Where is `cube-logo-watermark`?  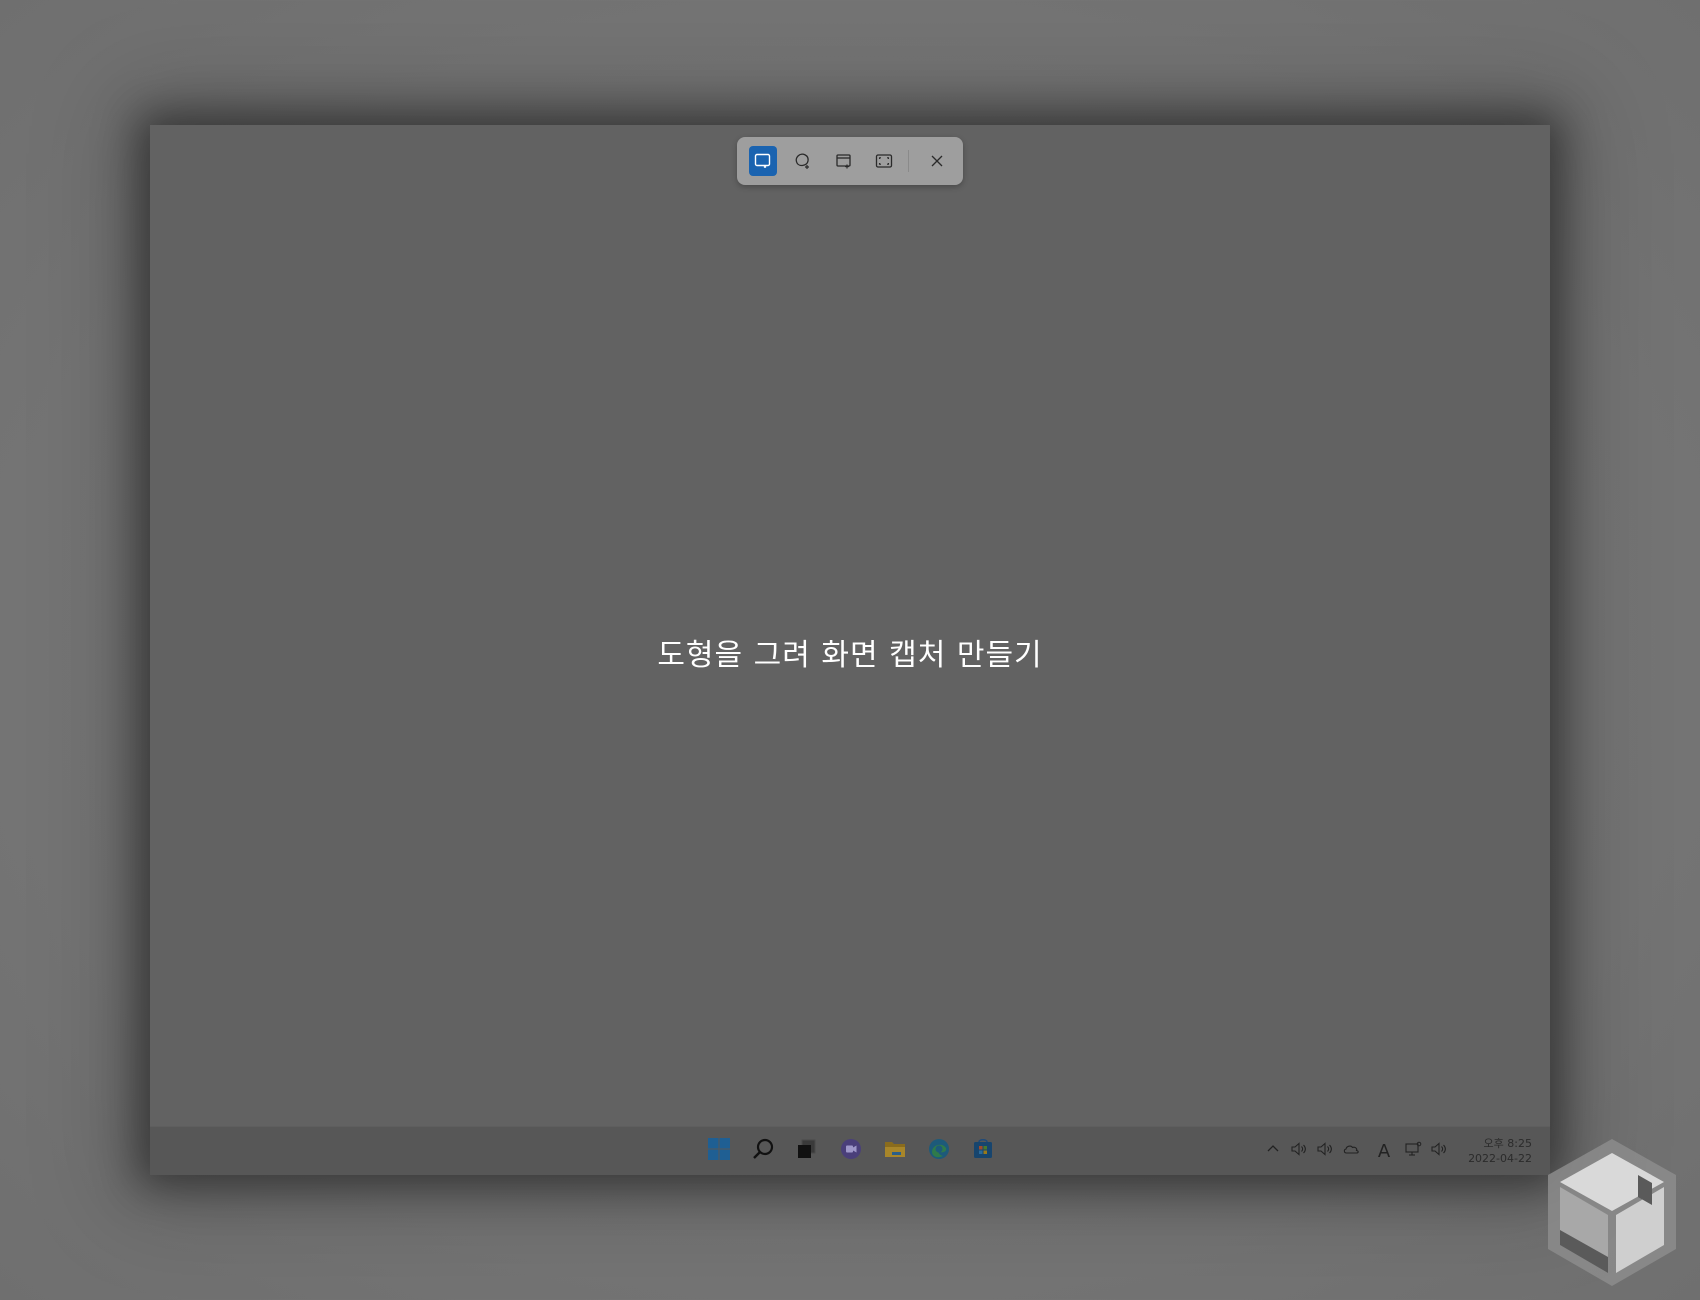 cube-logo-watermark is located at coordinates (1612, 1212).